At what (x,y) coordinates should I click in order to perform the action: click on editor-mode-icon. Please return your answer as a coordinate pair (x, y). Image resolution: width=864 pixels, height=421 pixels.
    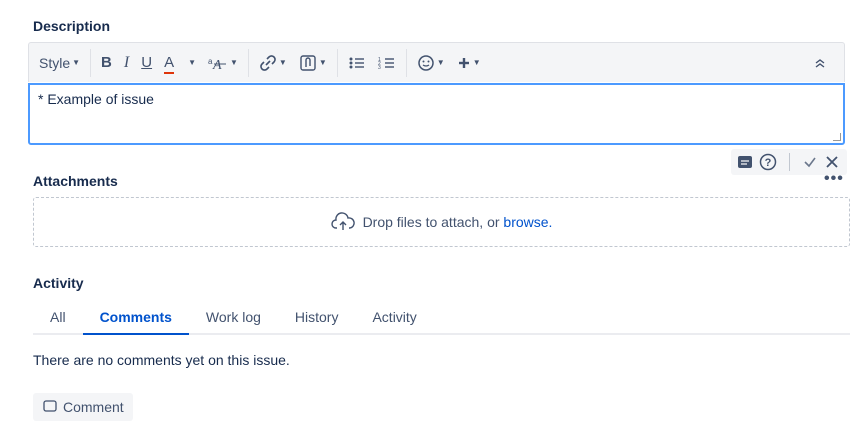
    Looking at the image, I should click on (745, 162).